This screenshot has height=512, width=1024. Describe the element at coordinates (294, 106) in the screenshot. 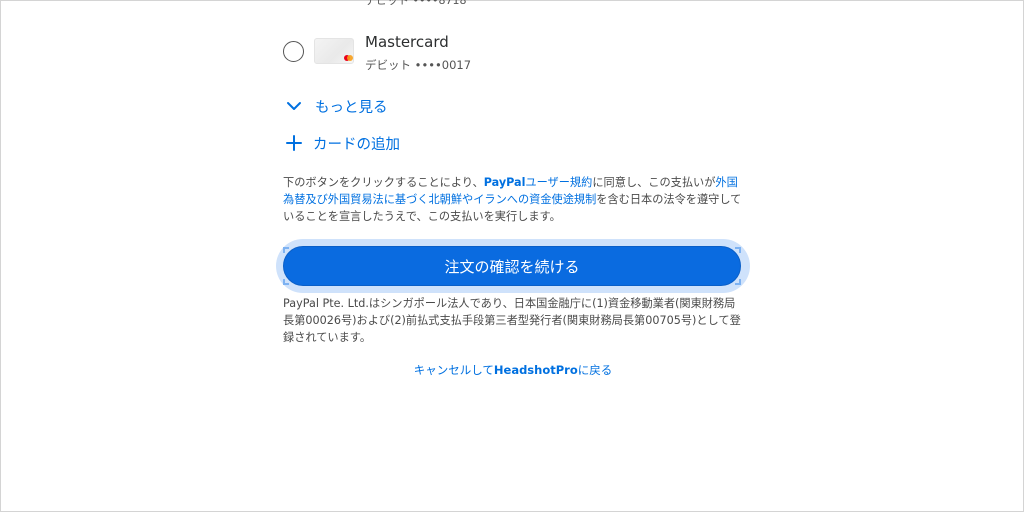

I see `chevron-down-icon` at that location.